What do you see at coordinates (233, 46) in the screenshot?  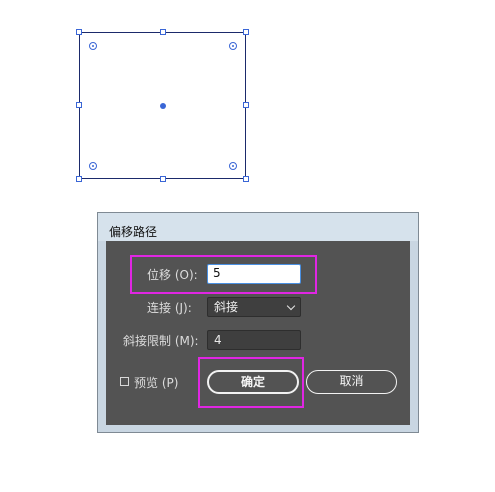 I see `anchor-point-top-right` at bounding box center [233, 46].